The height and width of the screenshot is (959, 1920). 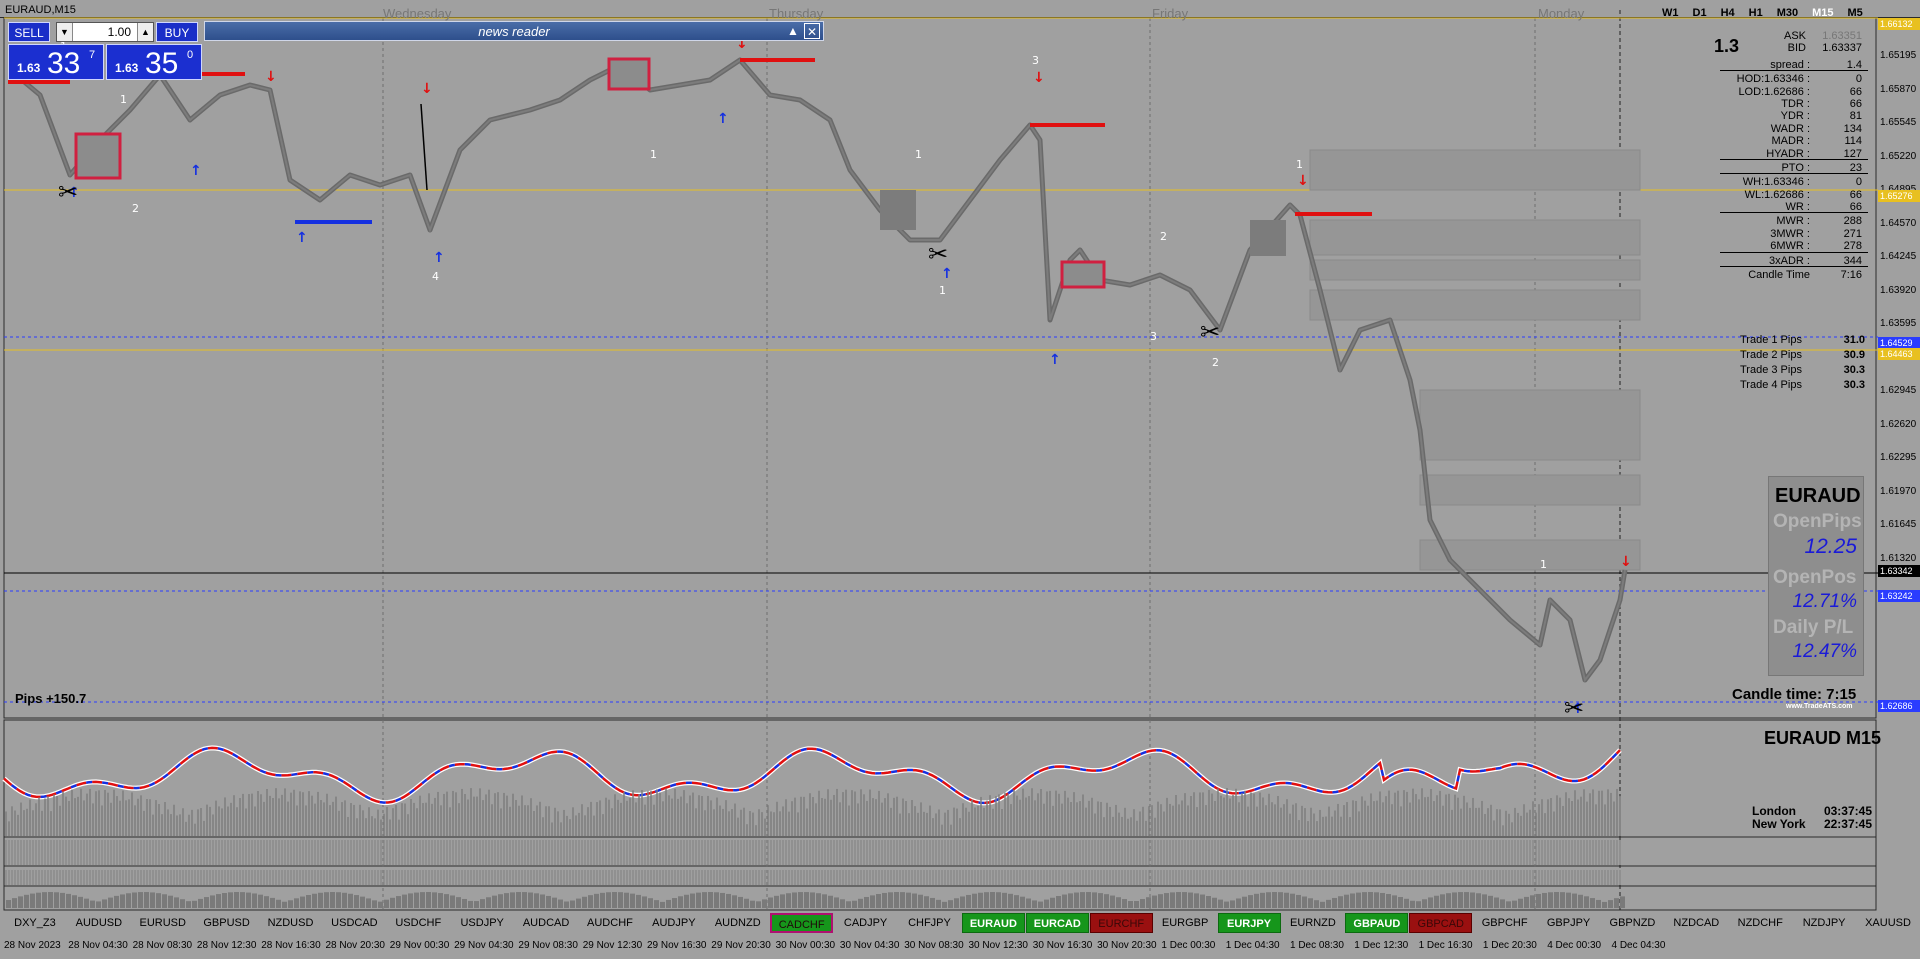 I want to click on info-row-label: LOD:1.62686 :, so click(x=1774, y=91).